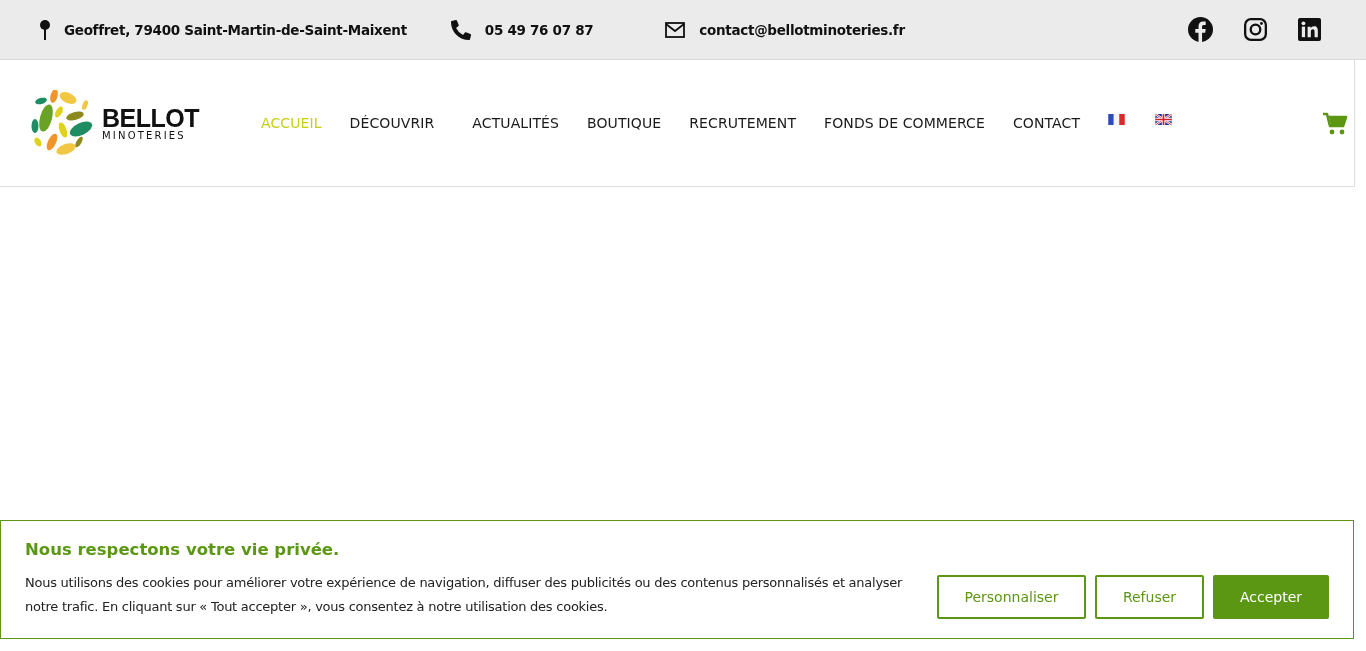  What do you see at coordinates (1200, 29) in the screenshot?
I see `facebook-icon` at bounding box center [1200, 29].